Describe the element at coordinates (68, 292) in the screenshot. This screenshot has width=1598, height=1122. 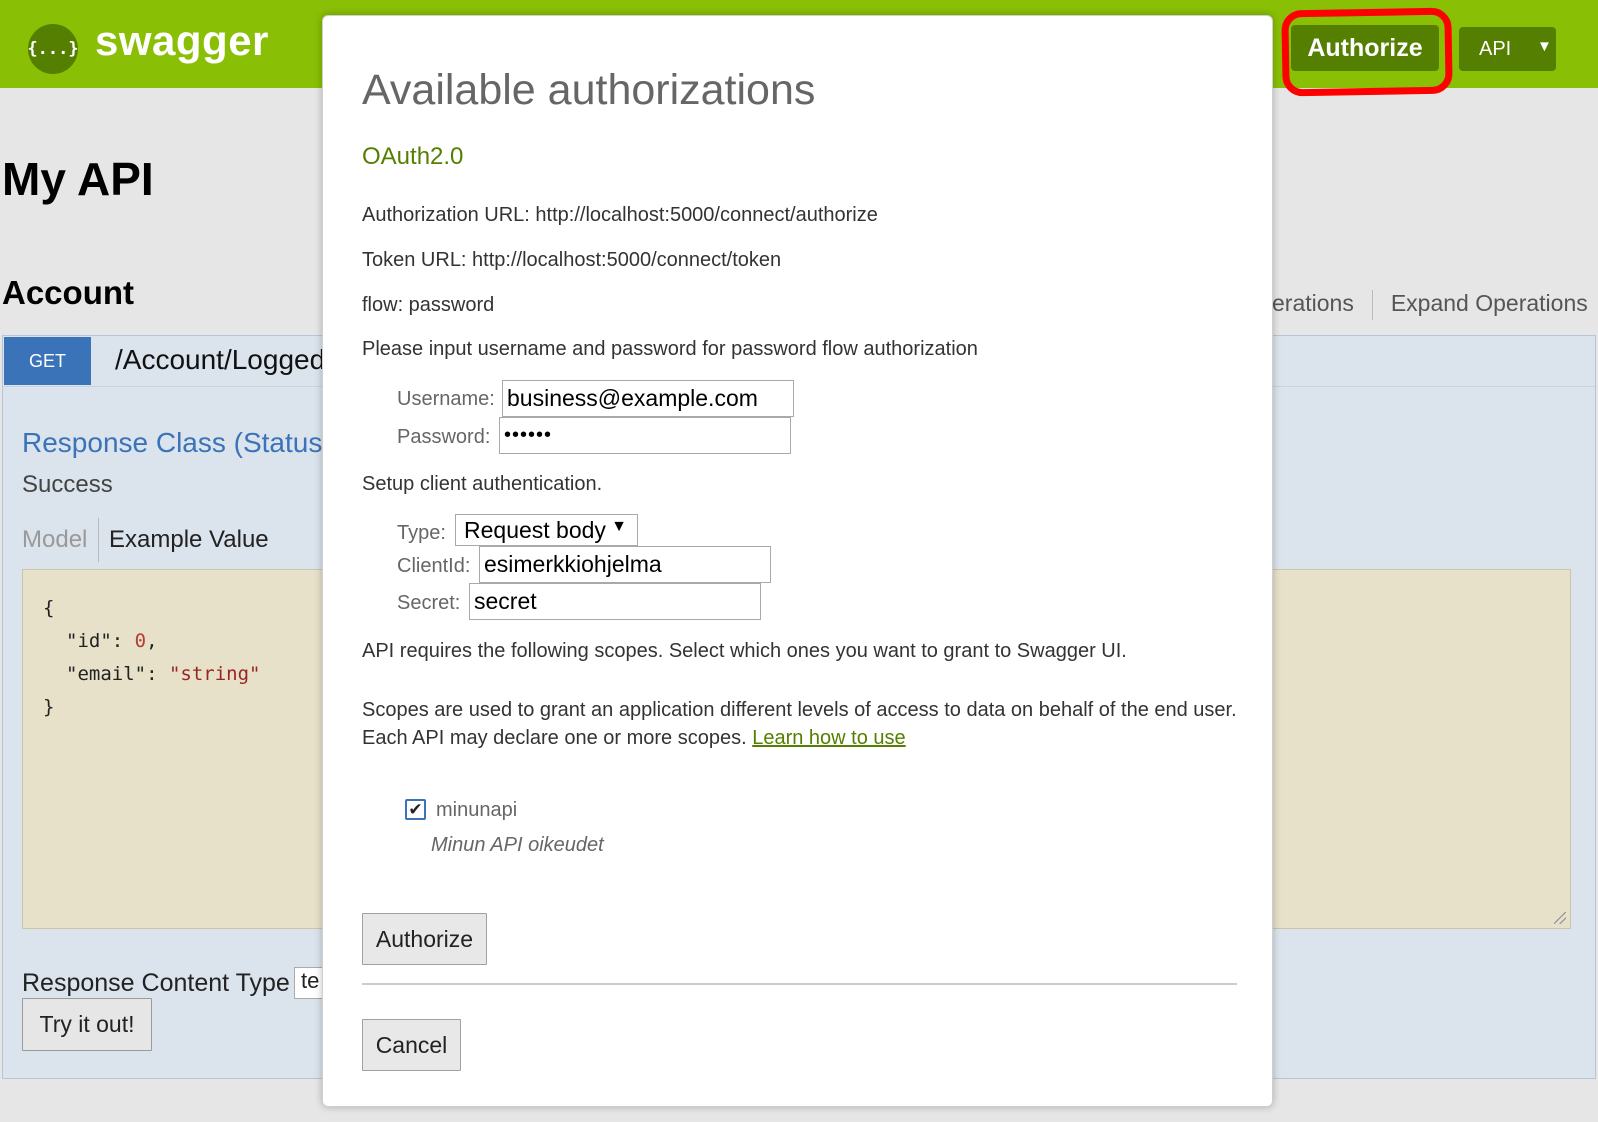
I see `section-title: Account` at that location.